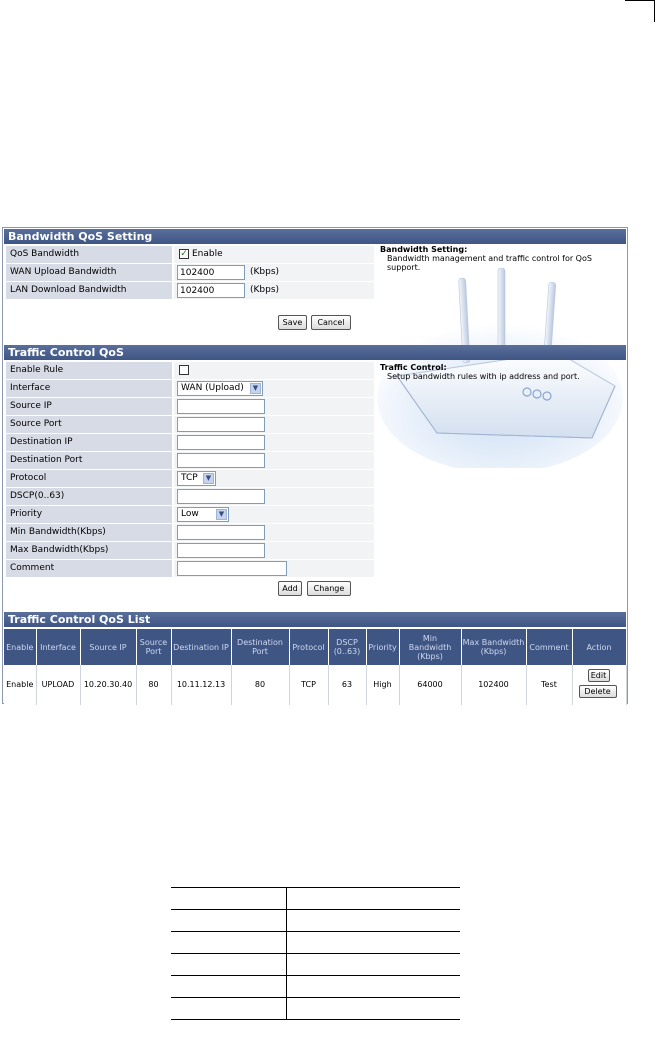 Image resolution: width=659 pixels, height=1050 pixels. I want to click on change-button: Change, so click(329, 588).